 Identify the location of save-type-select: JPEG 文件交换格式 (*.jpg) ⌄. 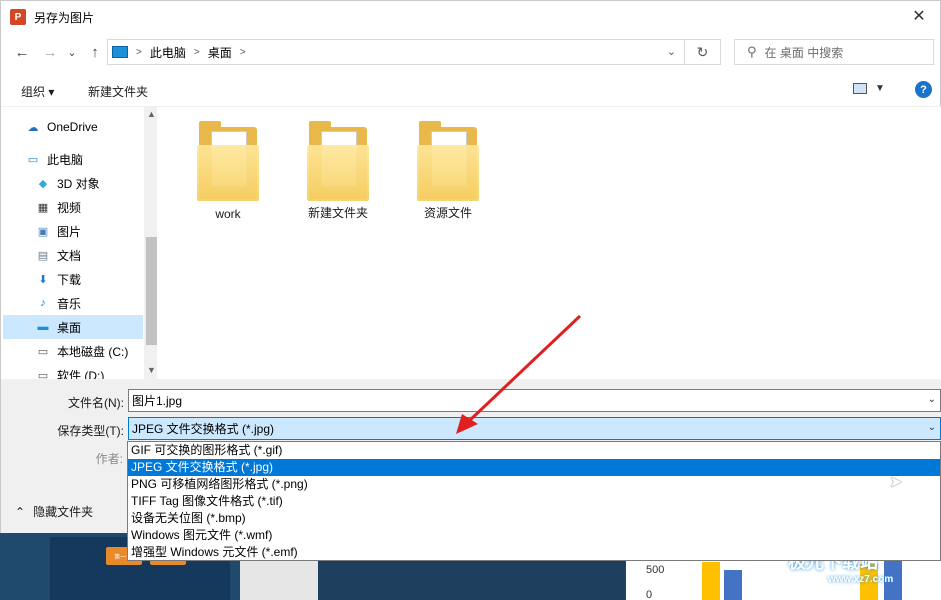
(534, 428).